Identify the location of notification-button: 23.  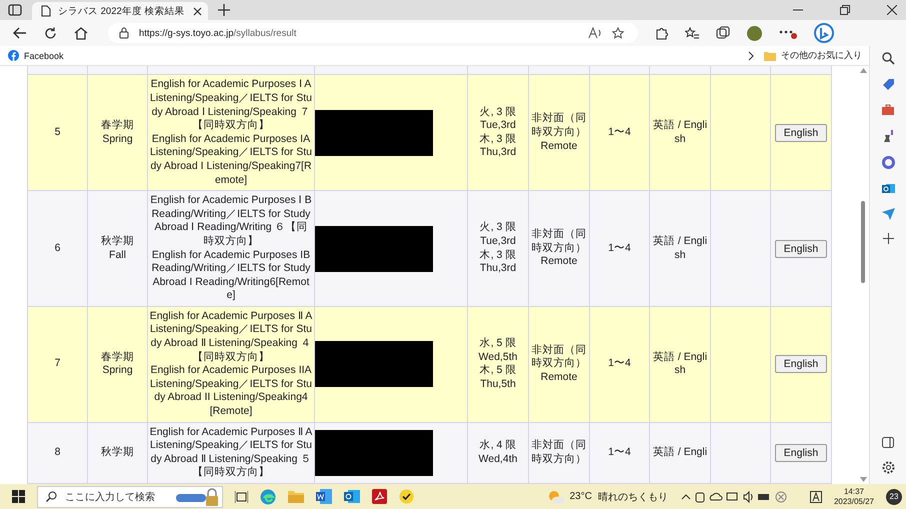
(894, 496).